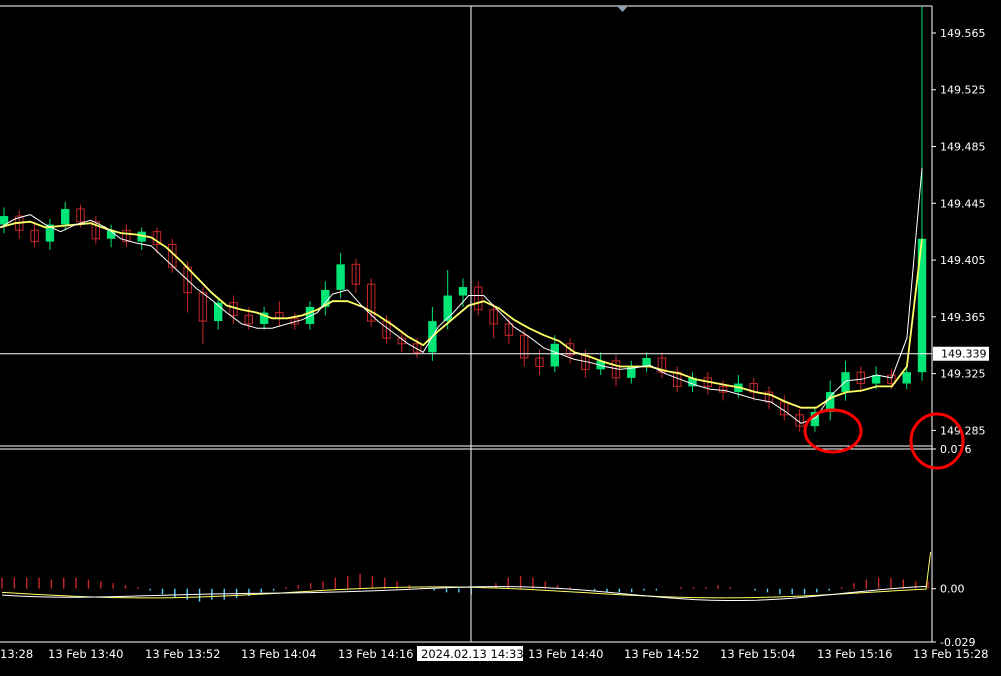 The image size is (1001, 676). Describe the element at coordinates (278, 654) in the screenshot. I see `time-tick-label: 13 Feb 14:04` at that location.